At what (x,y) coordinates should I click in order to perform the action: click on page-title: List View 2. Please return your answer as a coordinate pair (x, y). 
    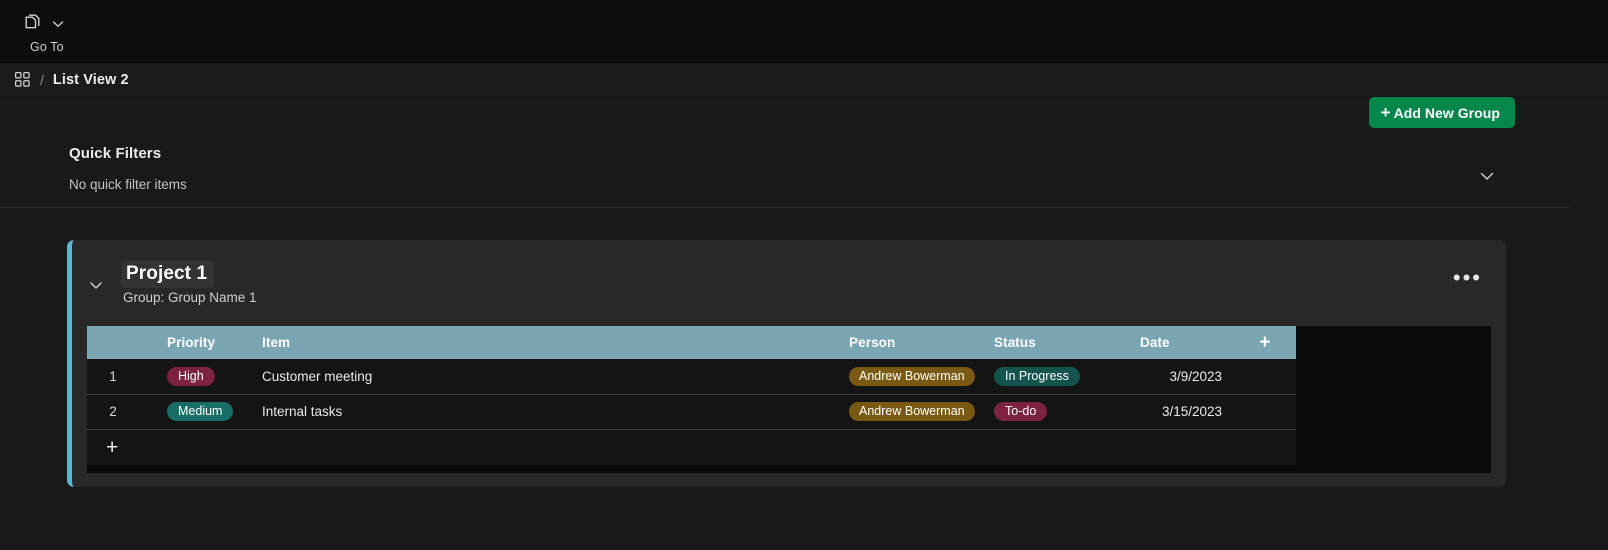
    Looking at the image, I should click on (90, 79).